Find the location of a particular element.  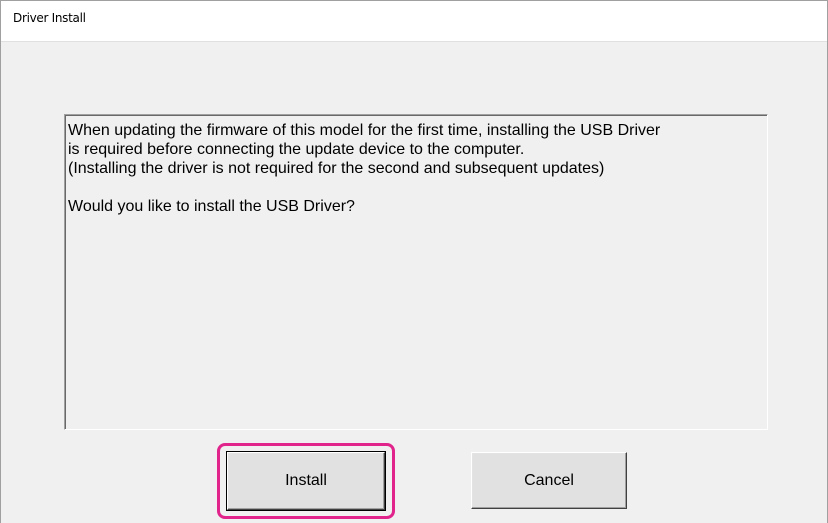

cancel-button: Cancel is located at coordinates (549, 480).